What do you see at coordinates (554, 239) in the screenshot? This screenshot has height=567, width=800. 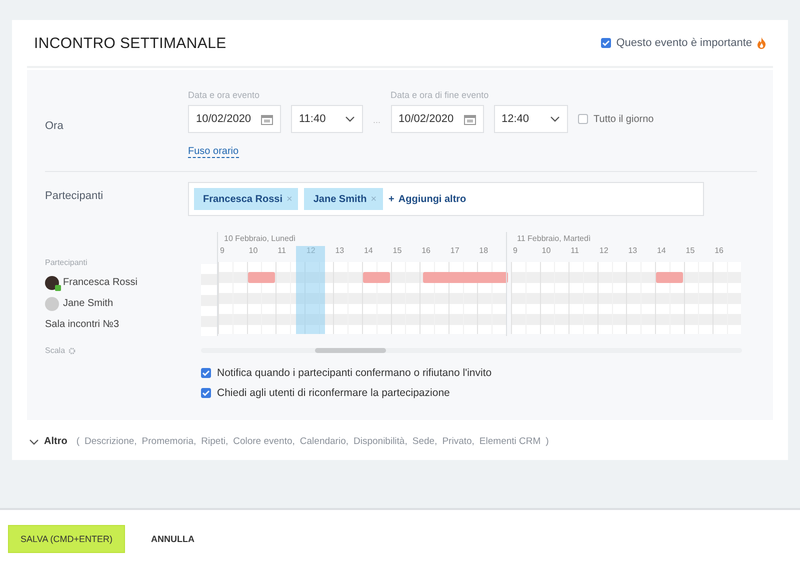 I see `day-title: 11 Febbraio, Martedì` at bounding box center [554, 239].